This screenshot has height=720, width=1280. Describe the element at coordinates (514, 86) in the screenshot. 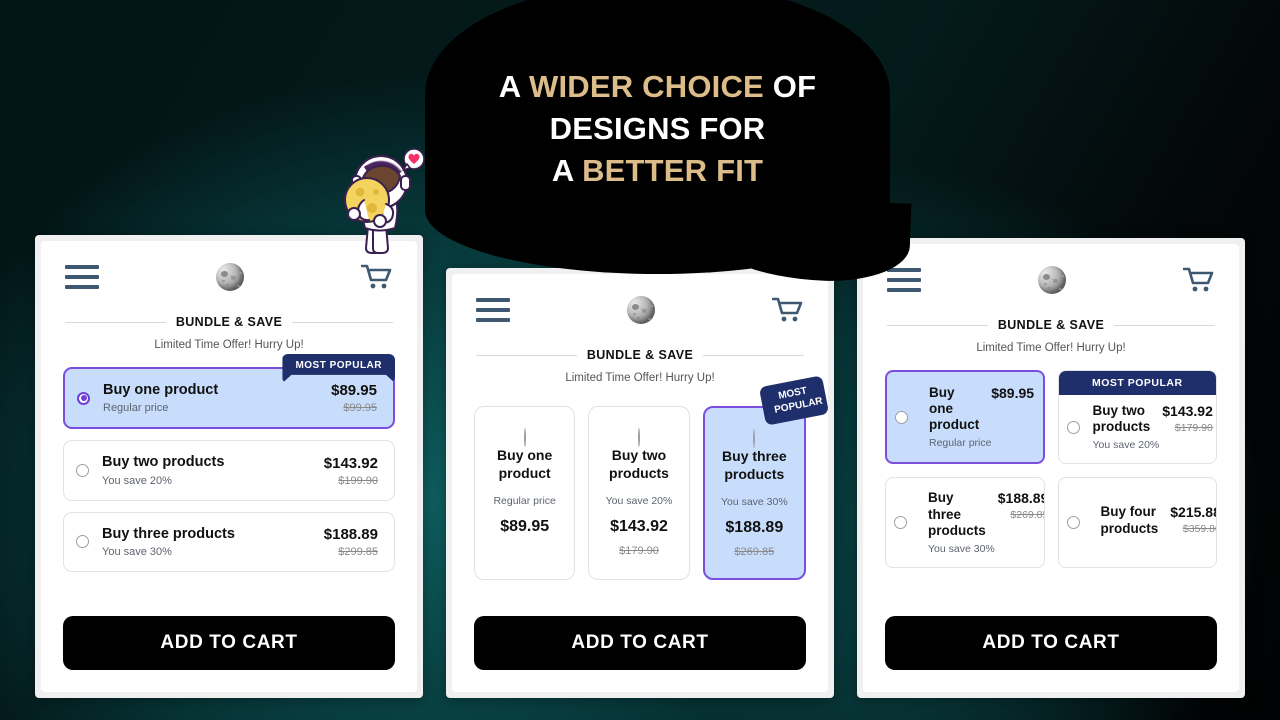

I see `headline-seg-a: A` at that location.